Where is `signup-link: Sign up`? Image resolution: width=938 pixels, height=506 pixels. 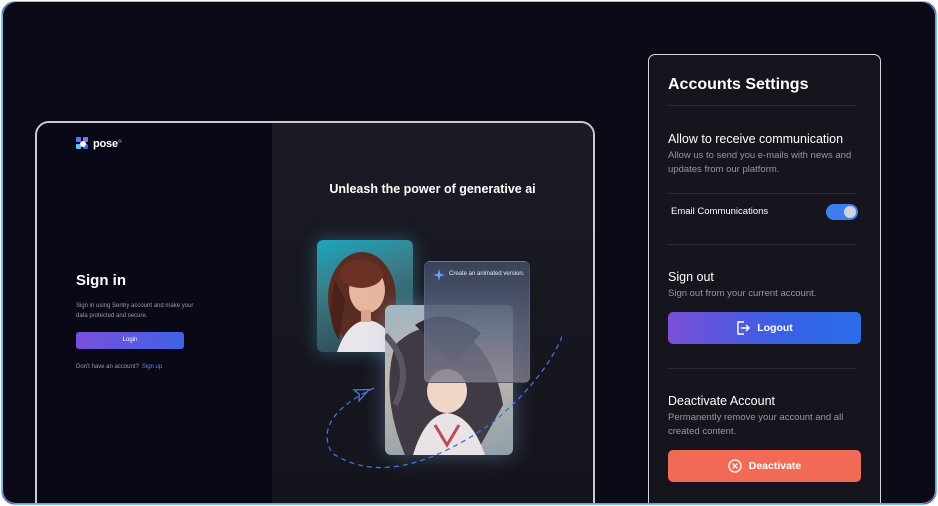 signup-link: Sign up is located at coordinates (152, 367).